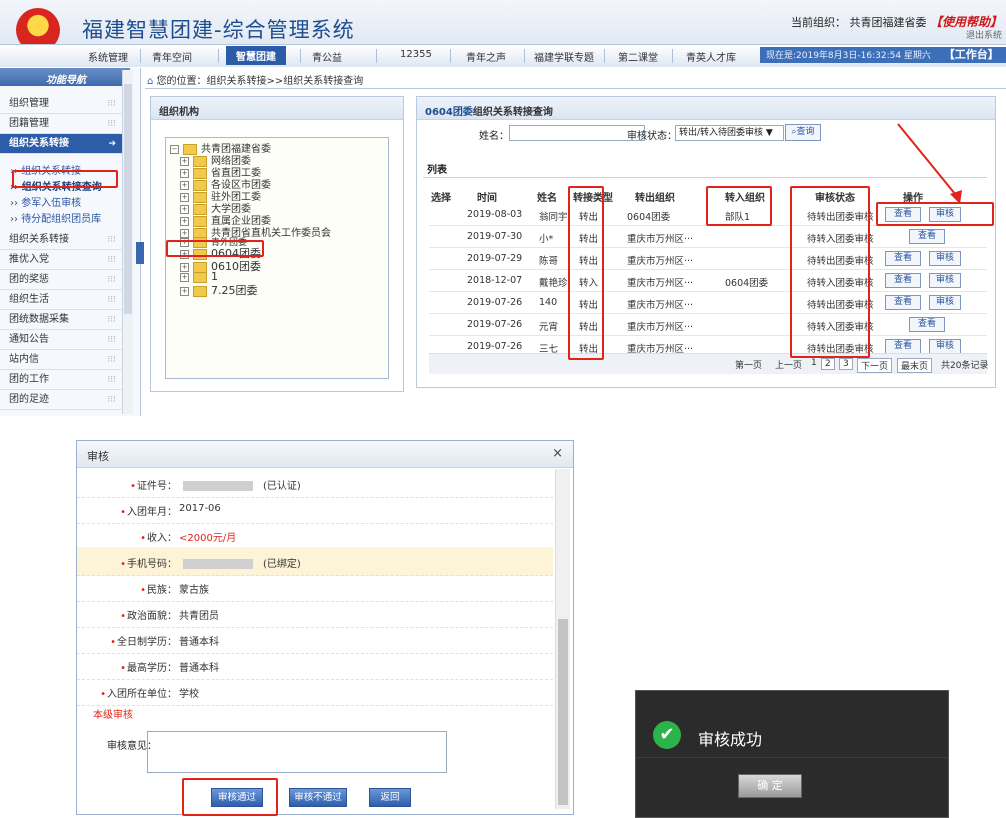 This screenshot has width=1006, height=818. I want to click on masked-value, so click(218, 564).